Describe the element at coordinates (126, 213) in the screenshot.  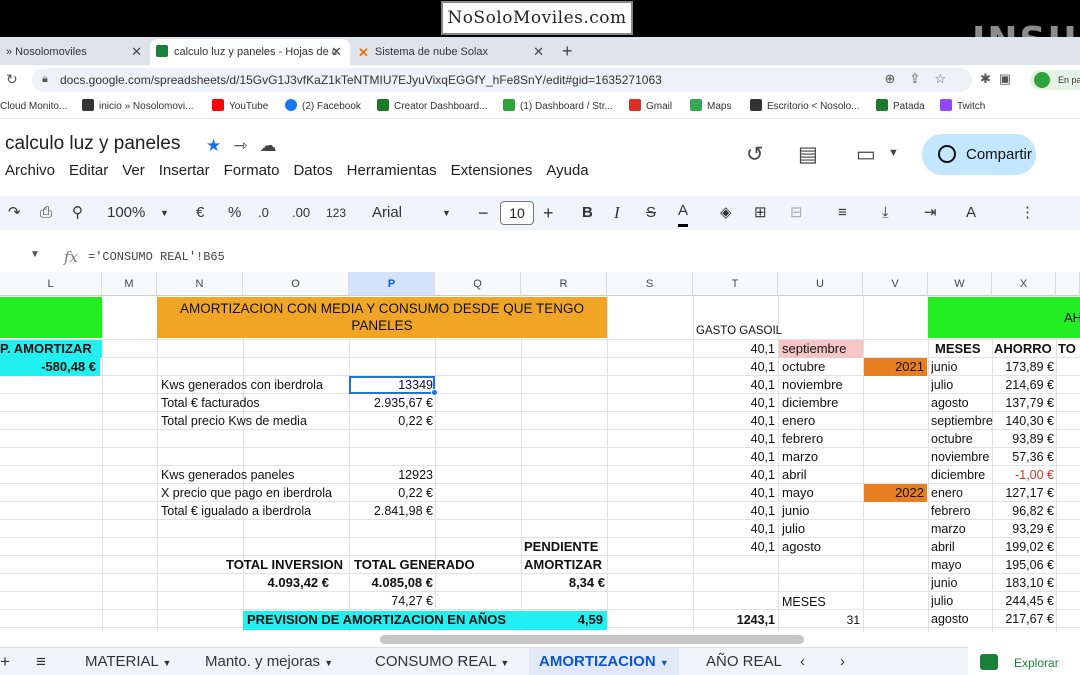
I see `zoom-select: 100%` at that location.